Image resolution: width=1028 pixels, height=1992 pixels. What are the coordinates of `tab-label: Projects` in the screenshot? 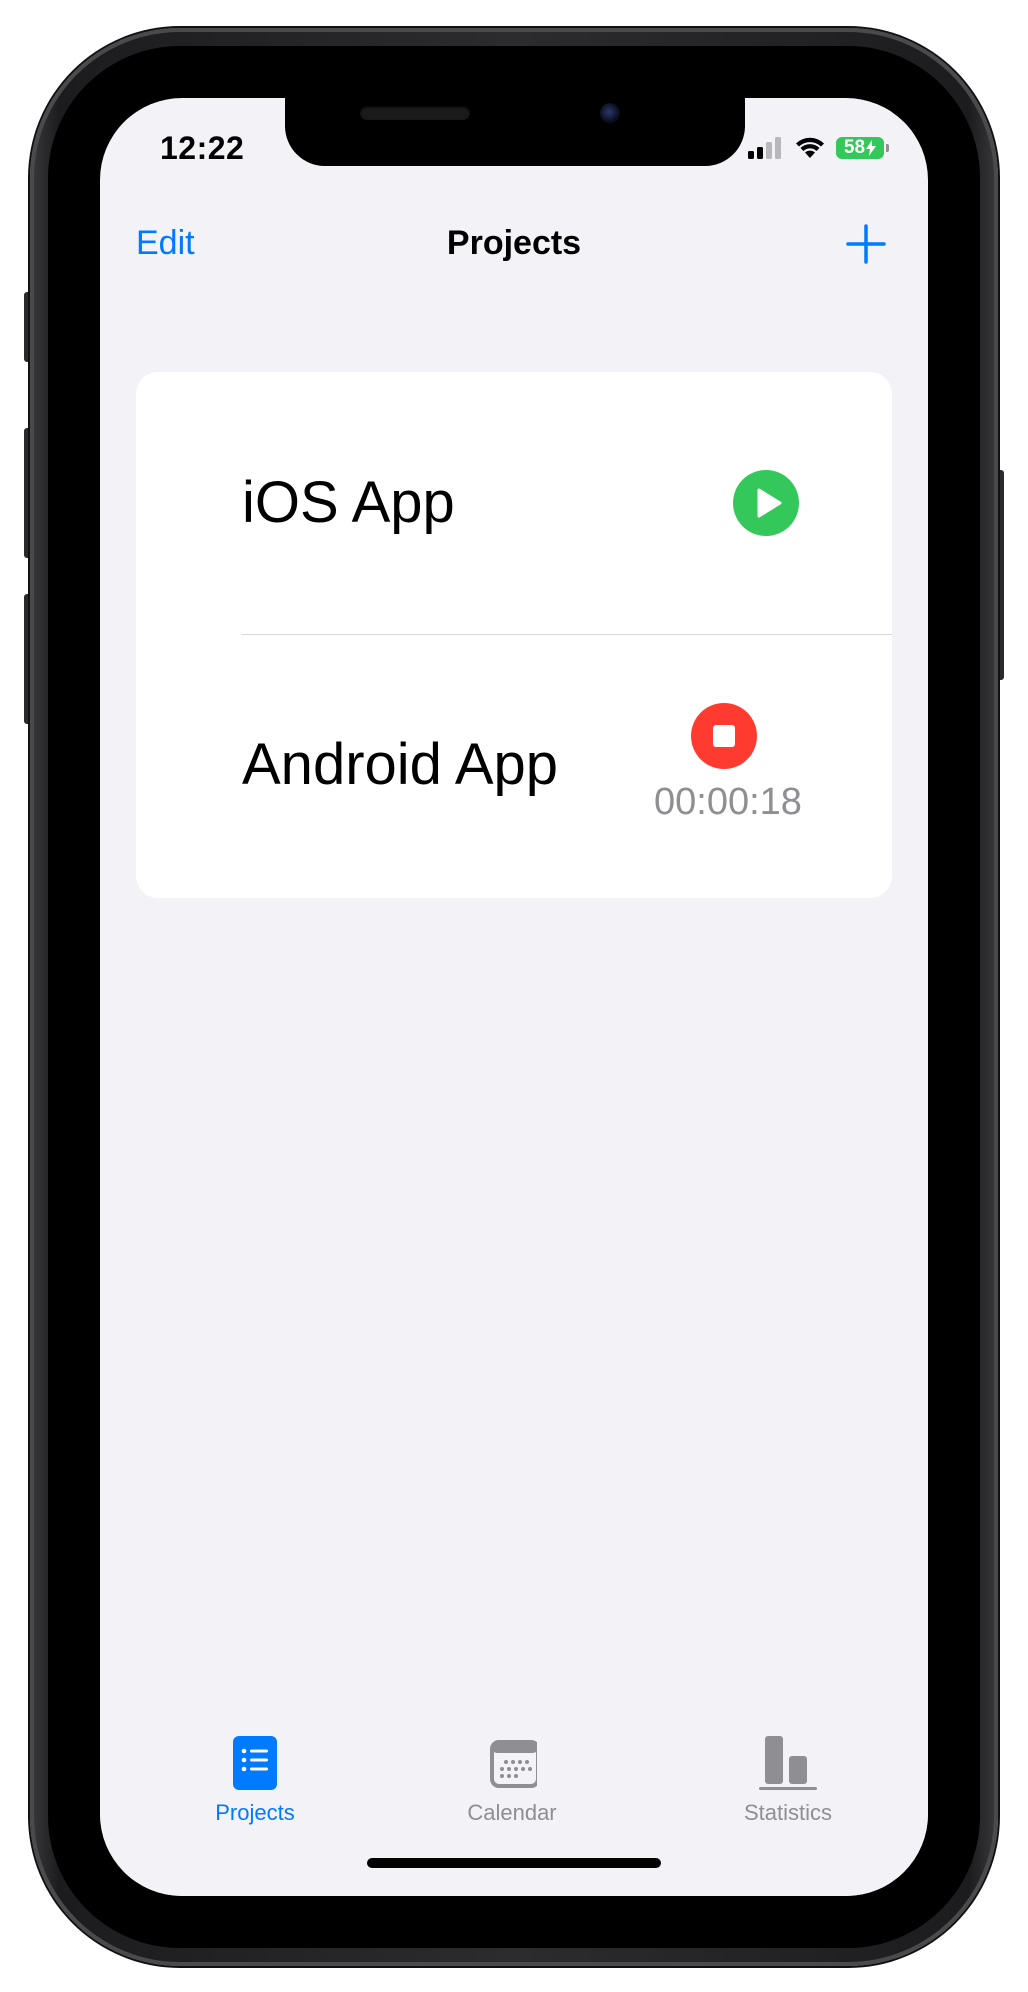 It's located at (255, 1812).